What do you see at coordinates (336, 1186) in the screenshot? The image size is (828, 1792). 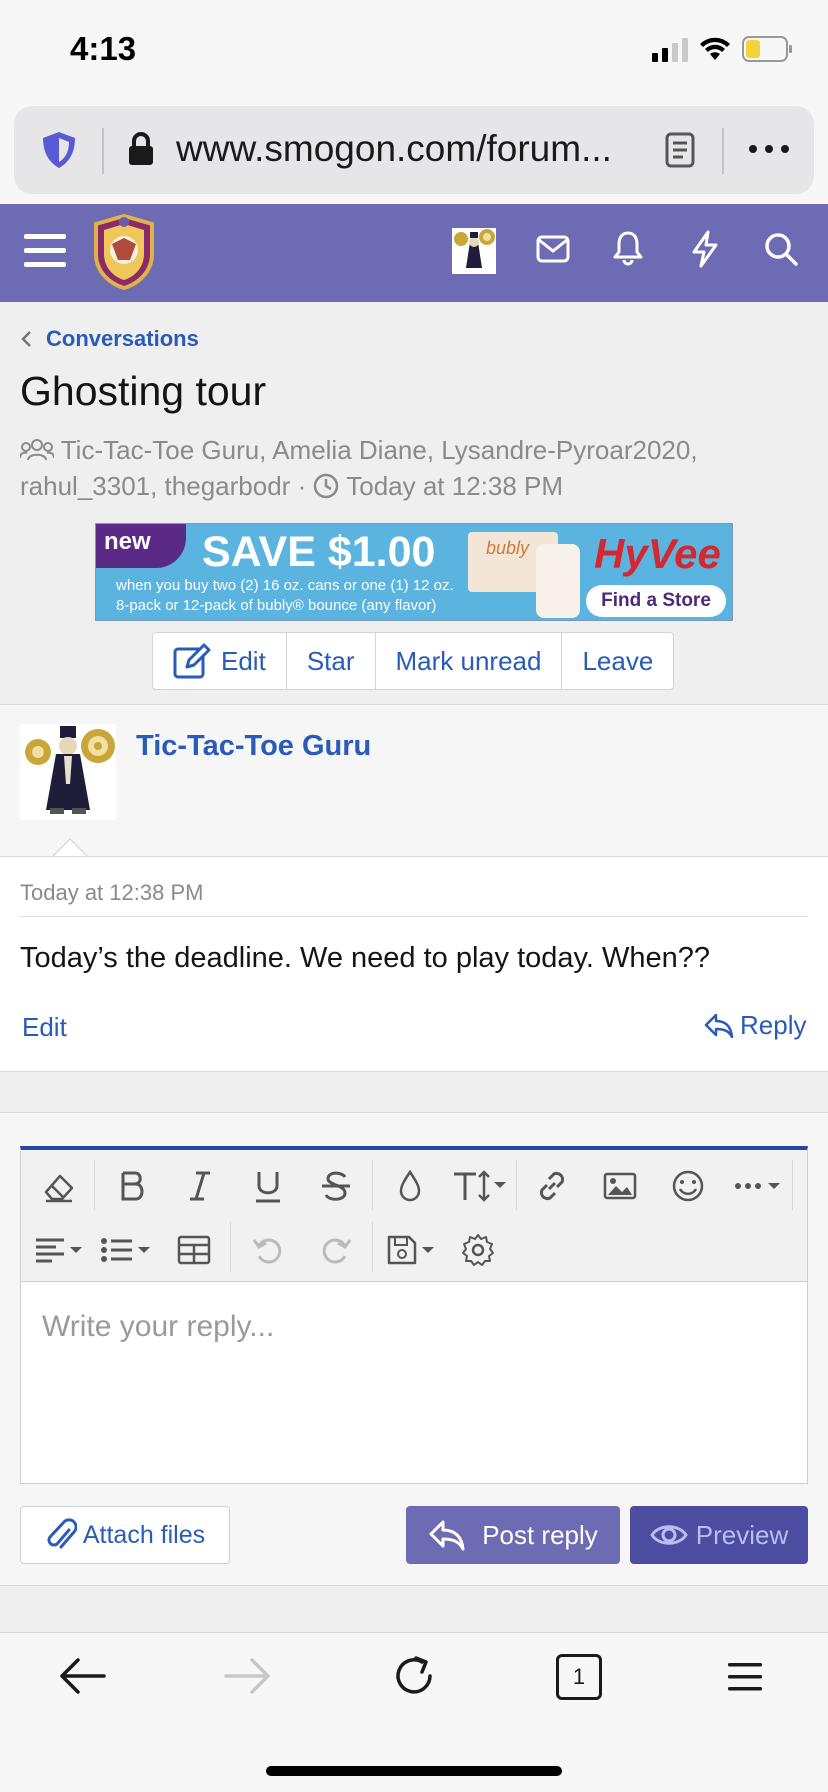 I see `strikethrough-icon` at bounding box center [336, 1186].